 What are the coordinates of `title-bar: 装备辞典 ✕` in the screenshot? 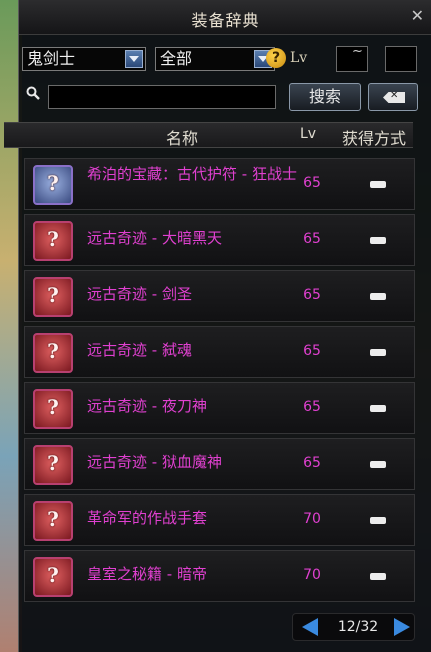 It's located at (225, 17).